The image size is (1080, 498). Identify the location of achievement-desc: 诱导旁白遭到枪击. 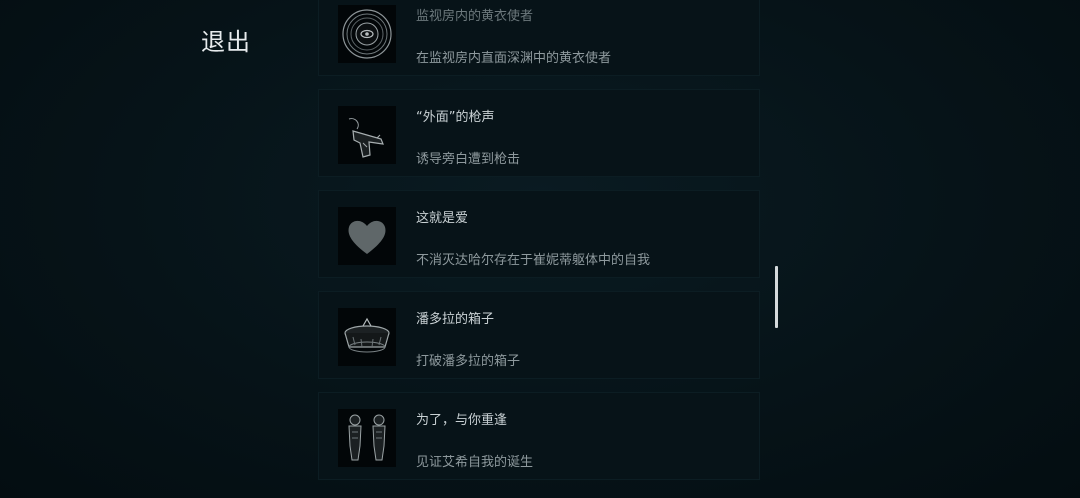
(468, 159).